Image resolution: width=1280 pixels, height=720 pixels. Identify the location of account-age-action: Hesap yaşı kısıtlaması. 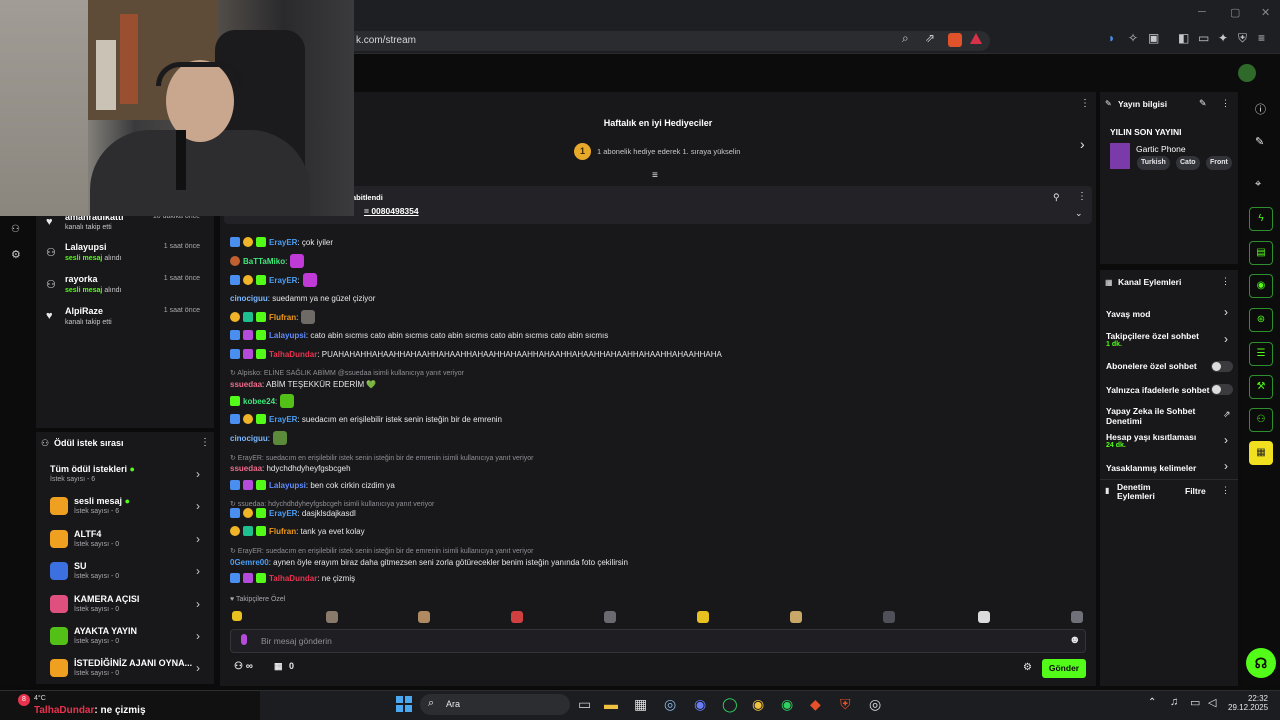
(1170, 437).